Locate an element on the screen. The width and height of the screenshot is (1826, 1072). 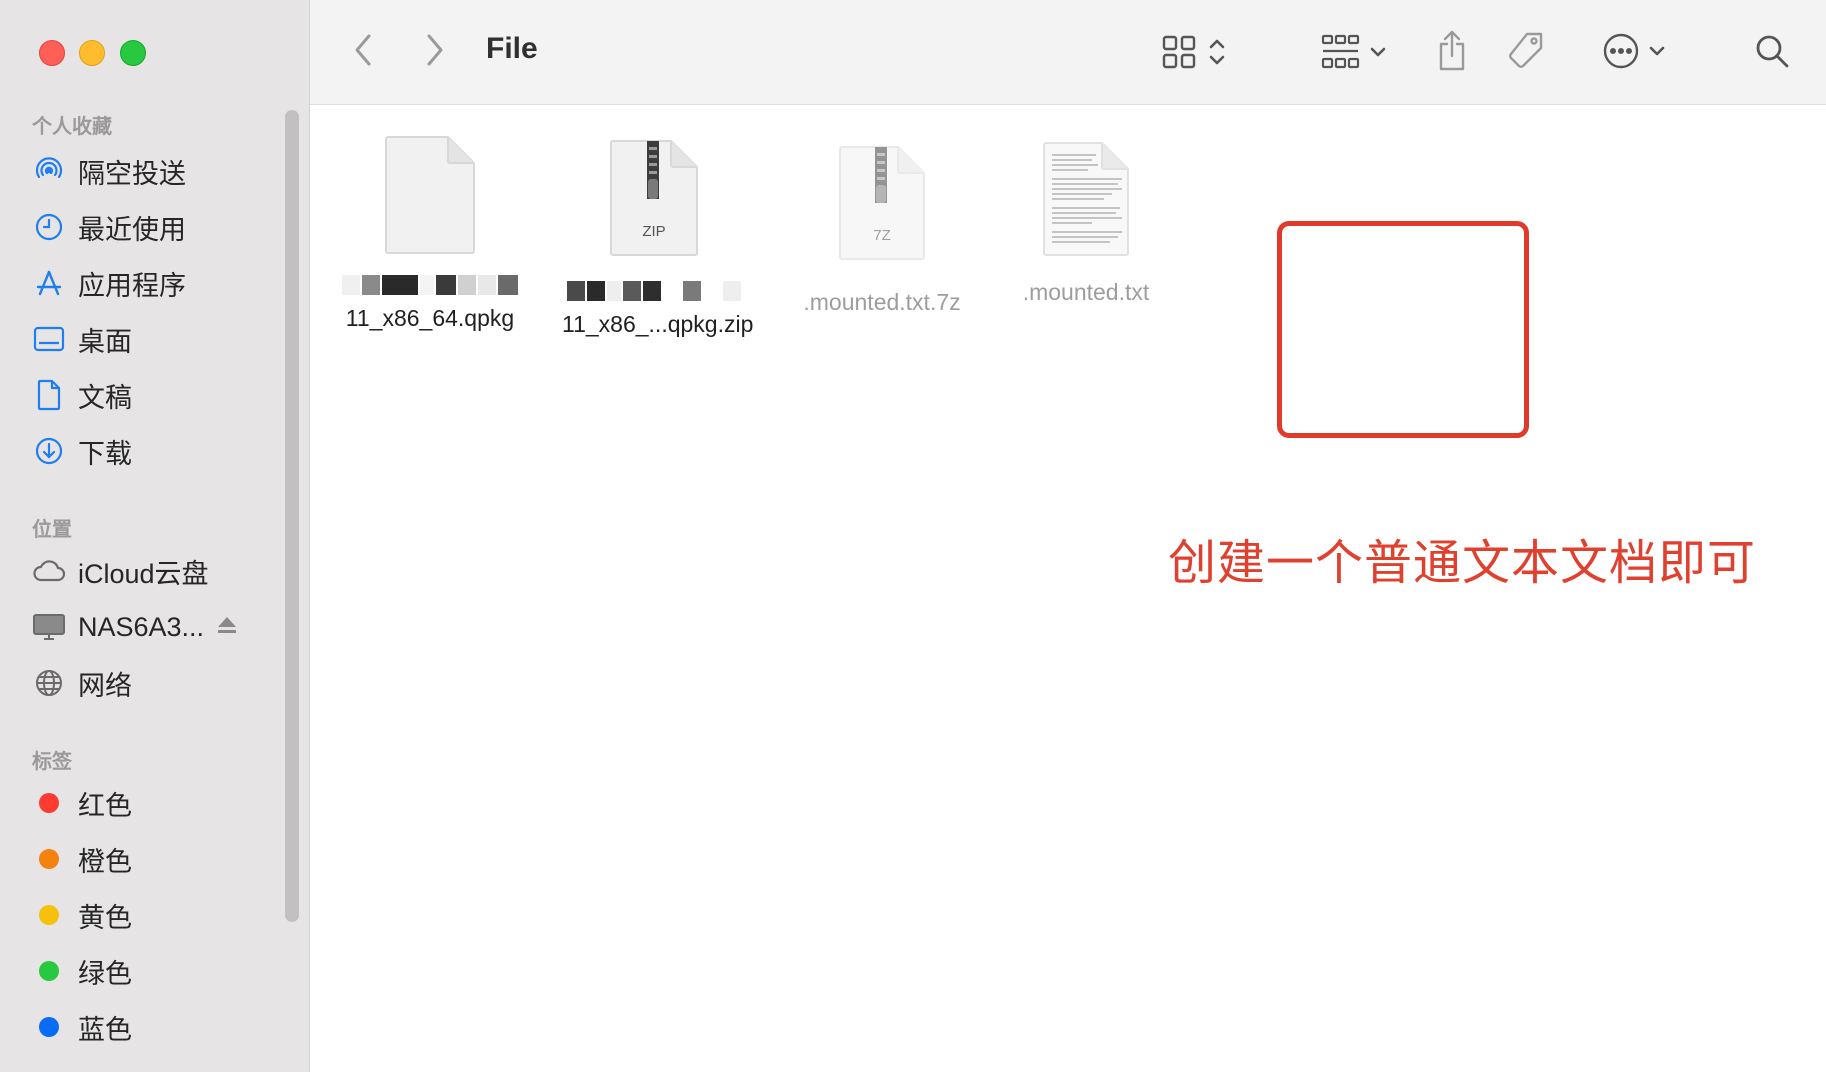
file-name: 11_x86_...qpkg.zip is located at coordinates (658, 324).